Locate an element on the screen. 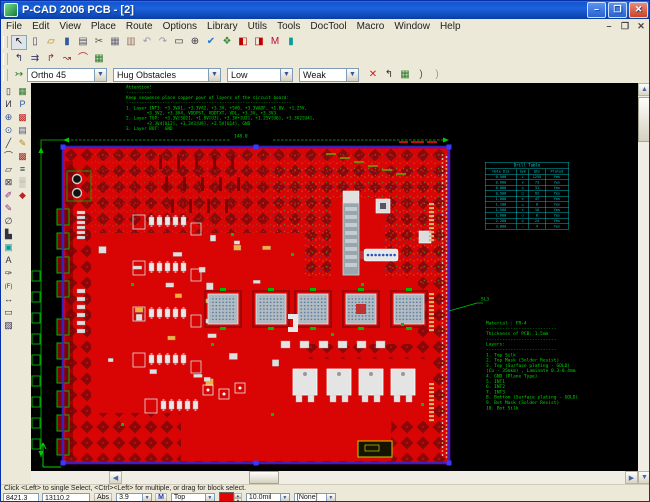  macro-m-icon: M is located at coordinates (275, 42).